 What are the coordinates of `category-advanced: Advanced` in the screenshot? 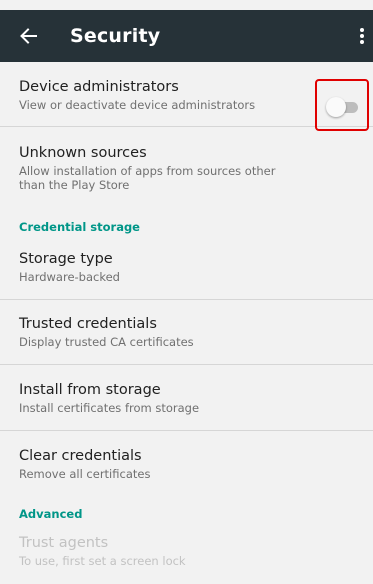 It's located at (51, 514).